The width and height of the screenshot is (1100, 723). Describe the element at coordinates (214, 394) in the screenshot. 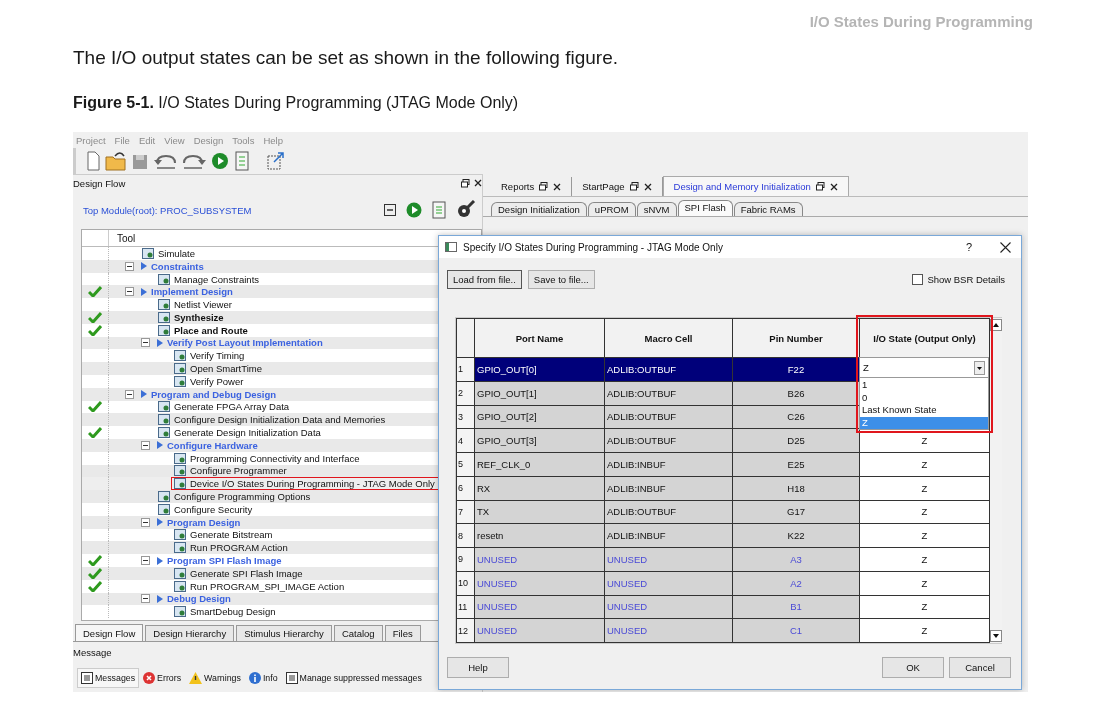

I see `tree-group: Program and Debug Design` at that location.